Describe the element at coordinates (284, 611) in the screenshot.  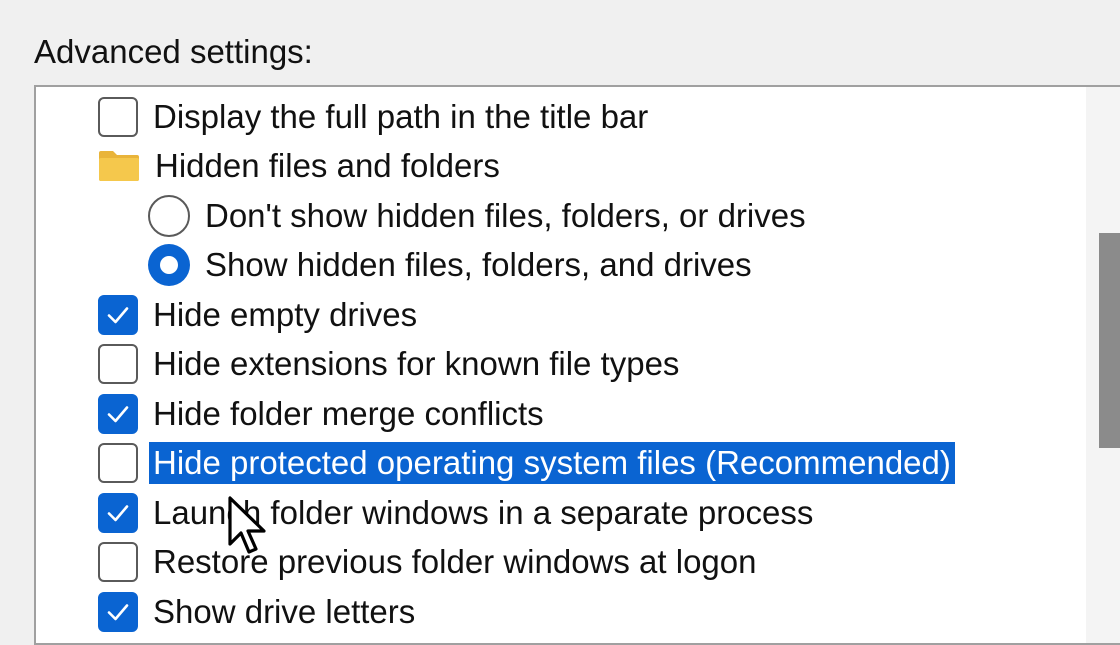
I see `setting-label: Show drive letters` at that location.